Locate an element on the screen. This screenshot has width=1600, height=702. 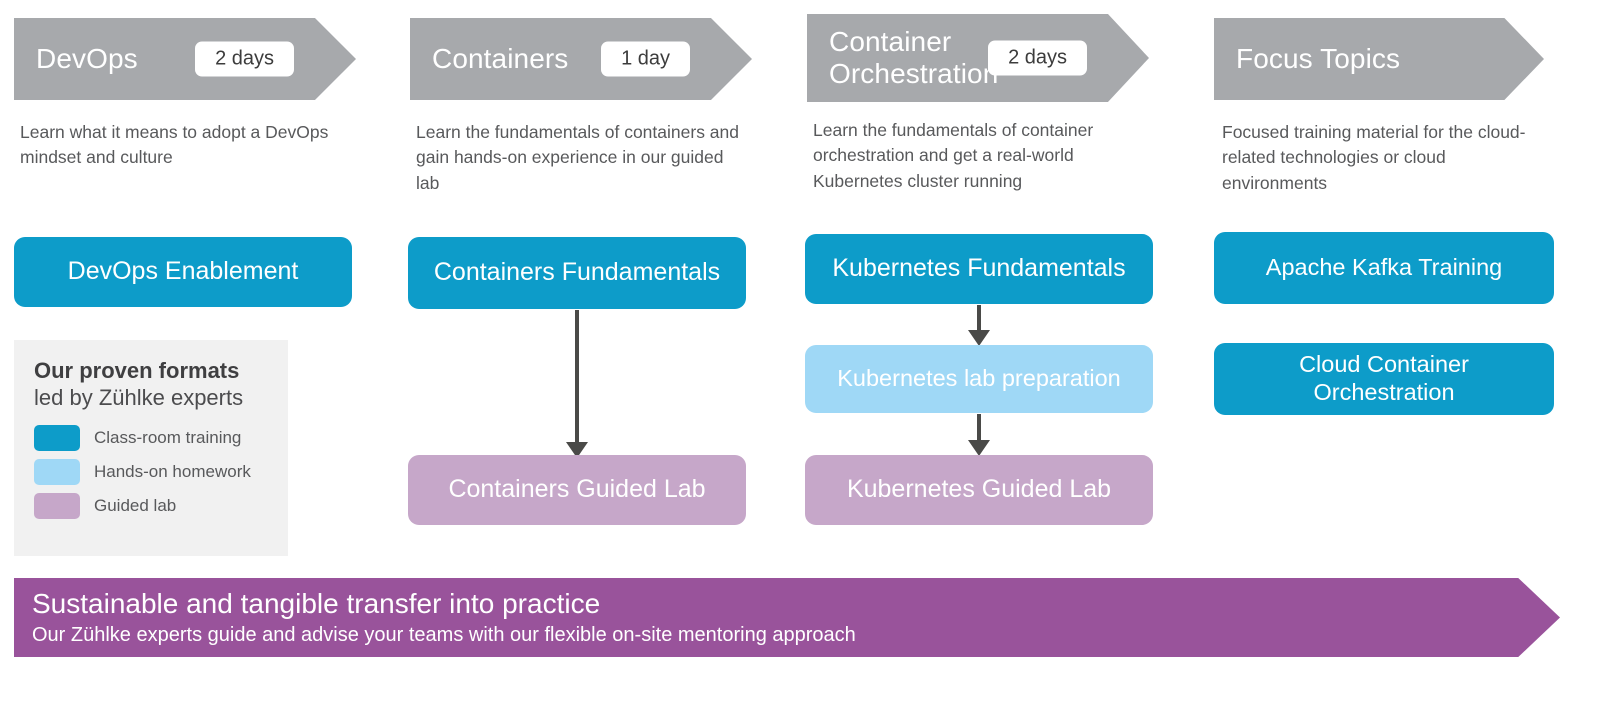
legend-subtitle: led by Zühlke experts is located at coordinates (139, 398).